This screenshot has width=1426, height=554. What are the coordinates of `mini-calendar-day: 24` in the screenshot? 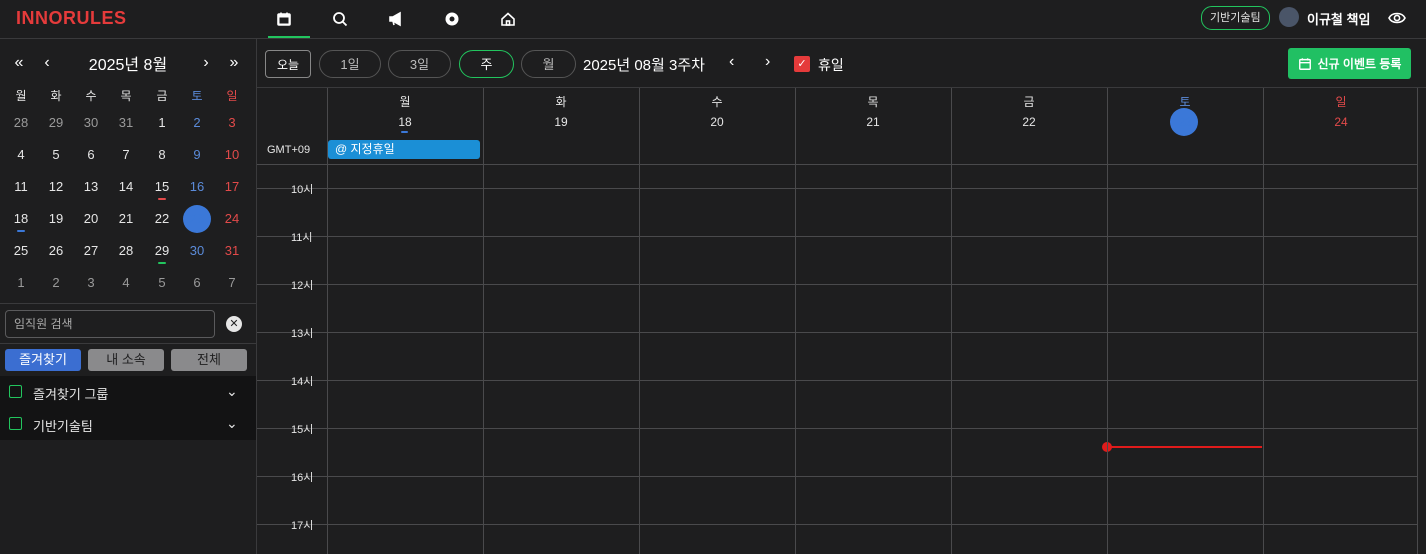 It's located at (232, 219).